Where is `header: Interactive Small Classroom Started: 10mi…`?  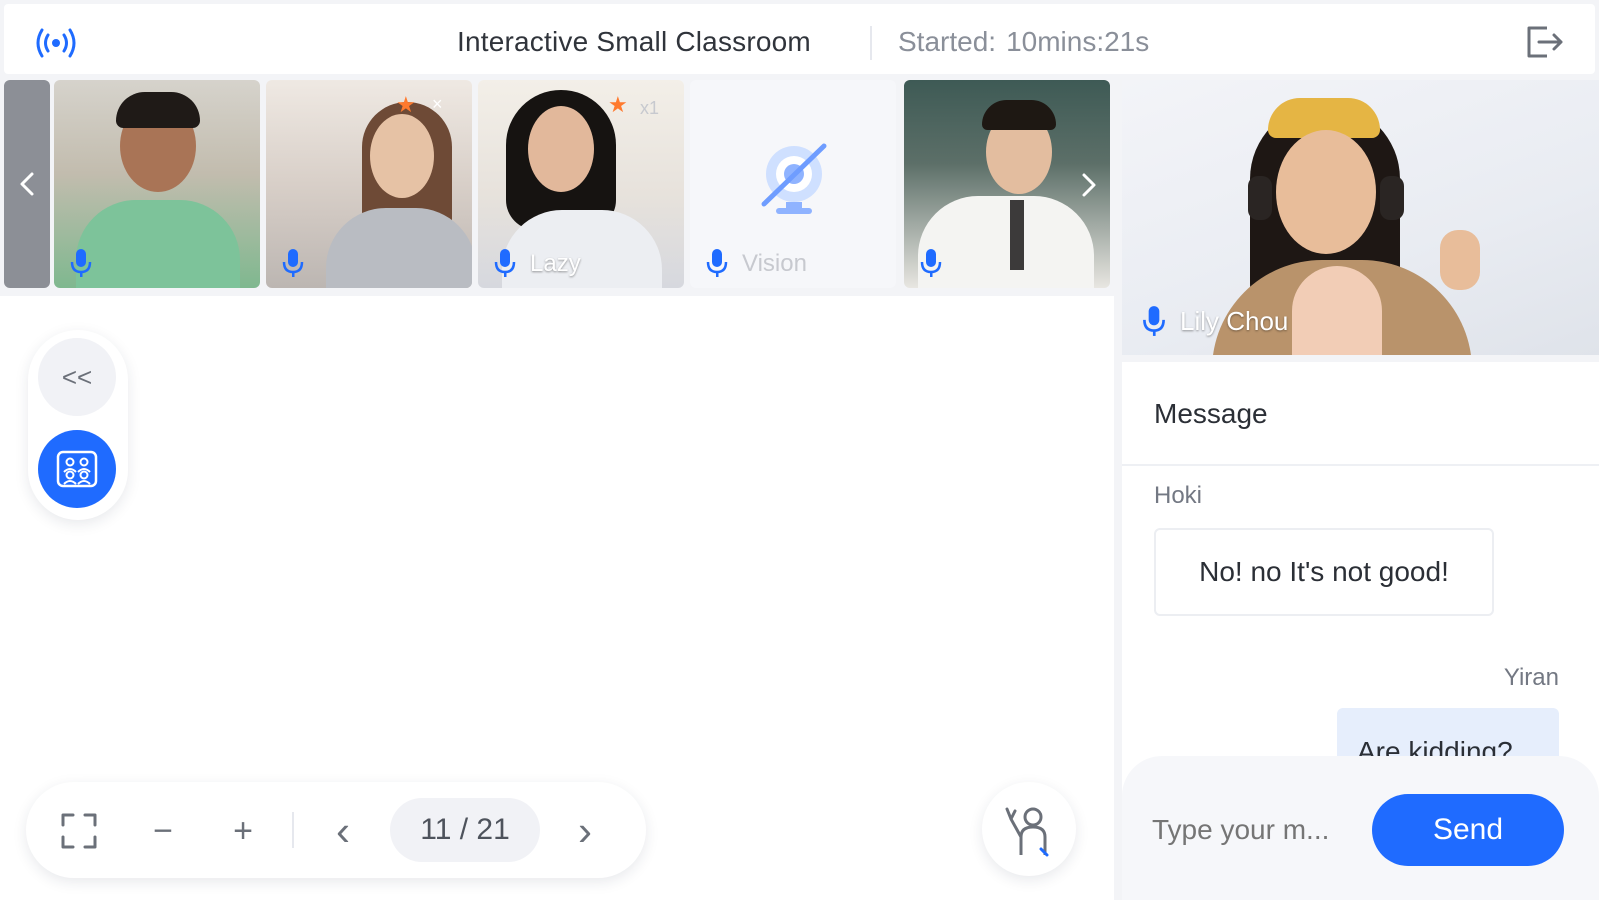 header: Interactive Small Classroom Started: 10mi… is located at coordinates (799, 39).